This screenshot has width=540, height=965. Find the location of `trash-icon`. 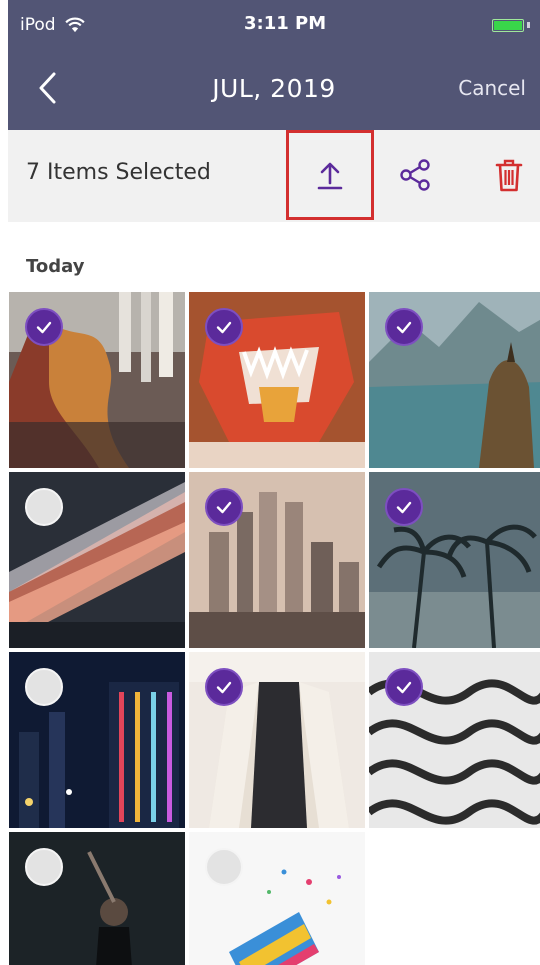

trash-icon is located at coordinates (509, 175).